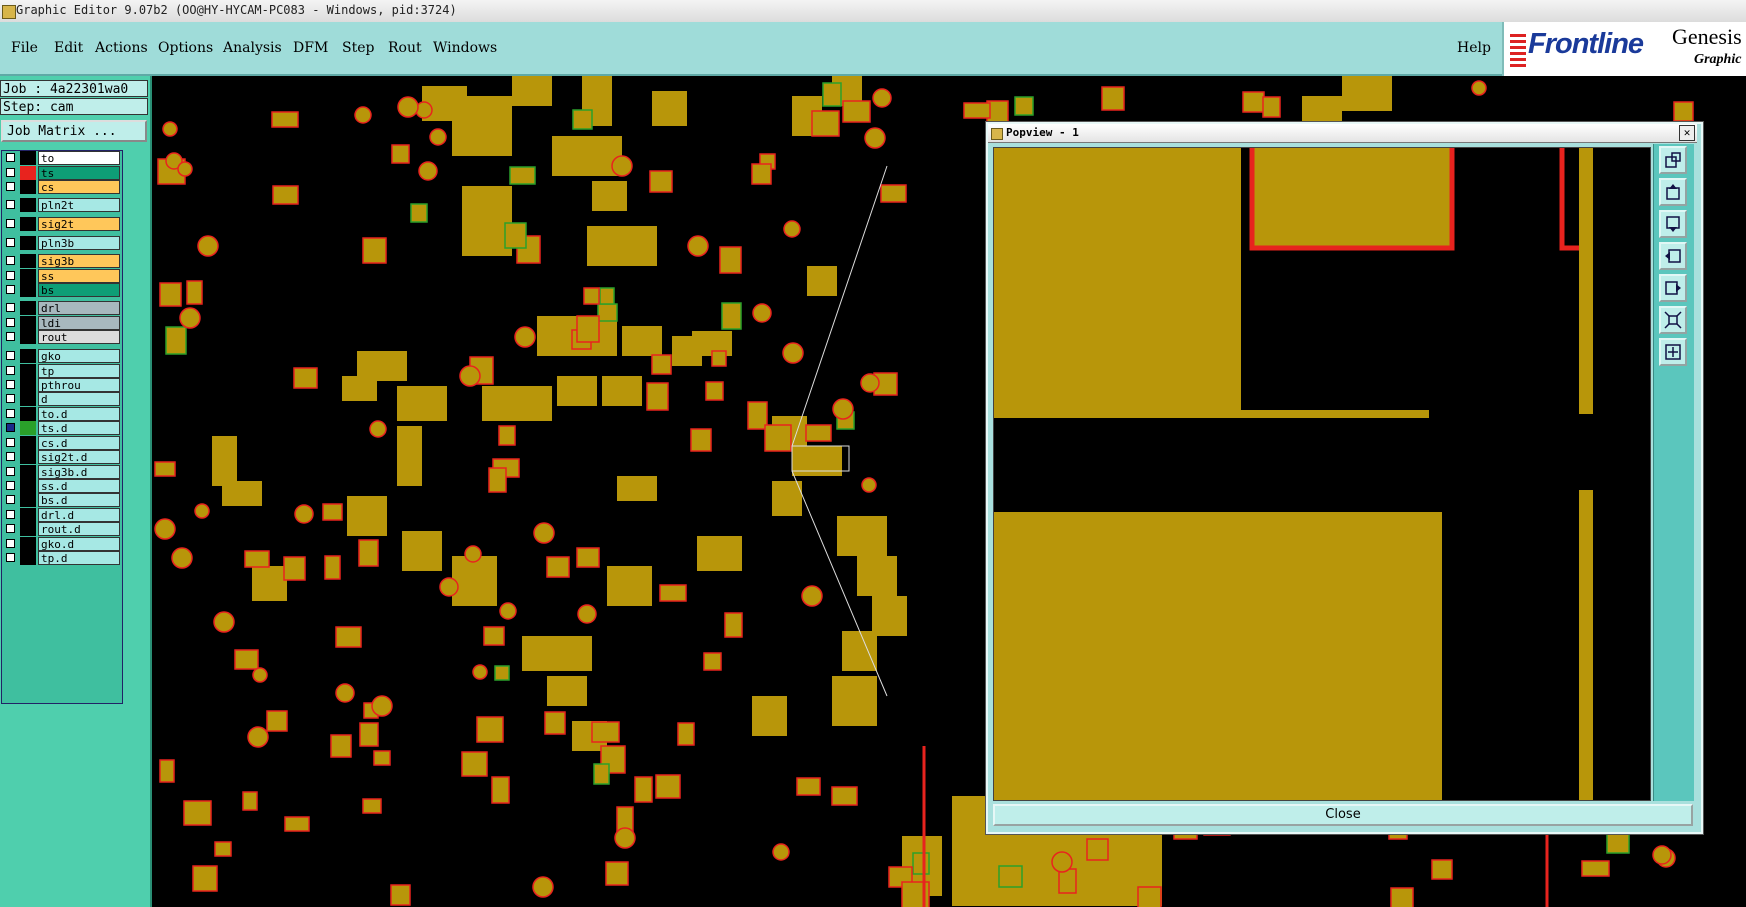  I want to click on layer-name: tp, so click(79, 371).